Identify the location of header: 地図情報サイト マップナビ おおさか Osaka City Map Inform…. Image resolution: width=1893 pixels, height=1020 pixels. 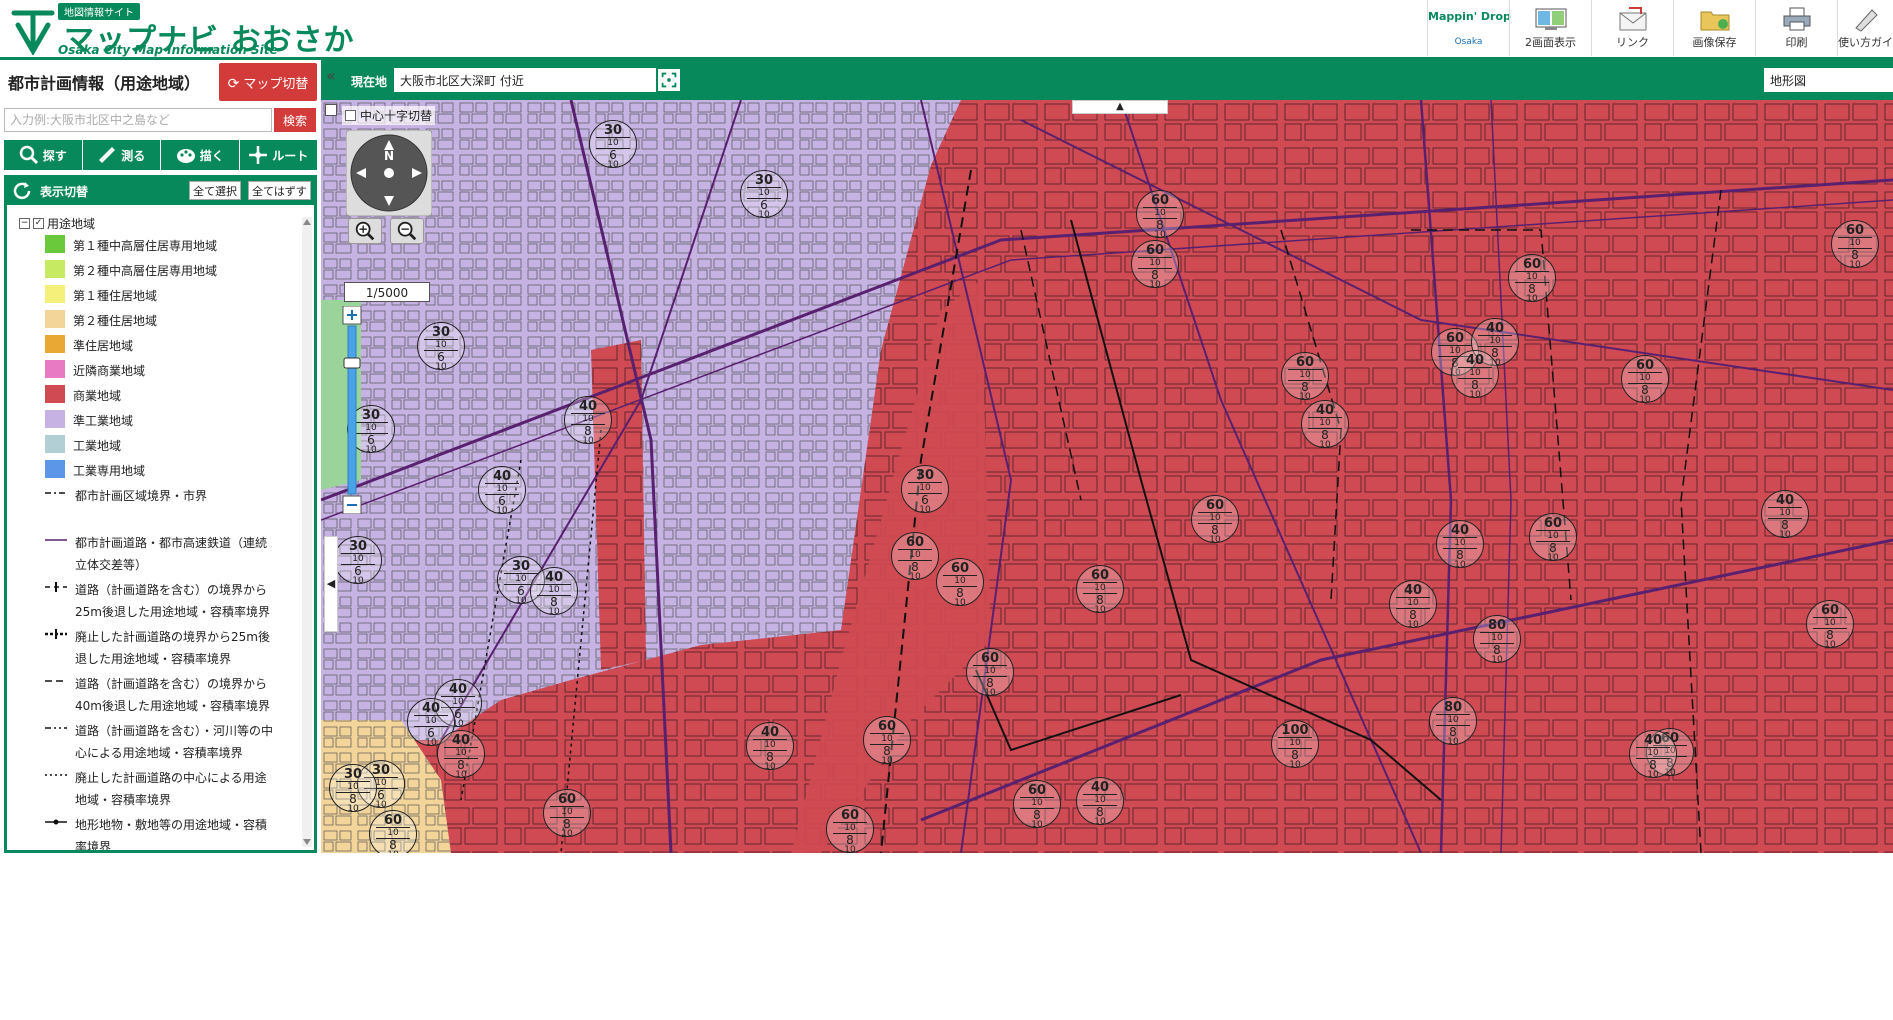
(946, 30).